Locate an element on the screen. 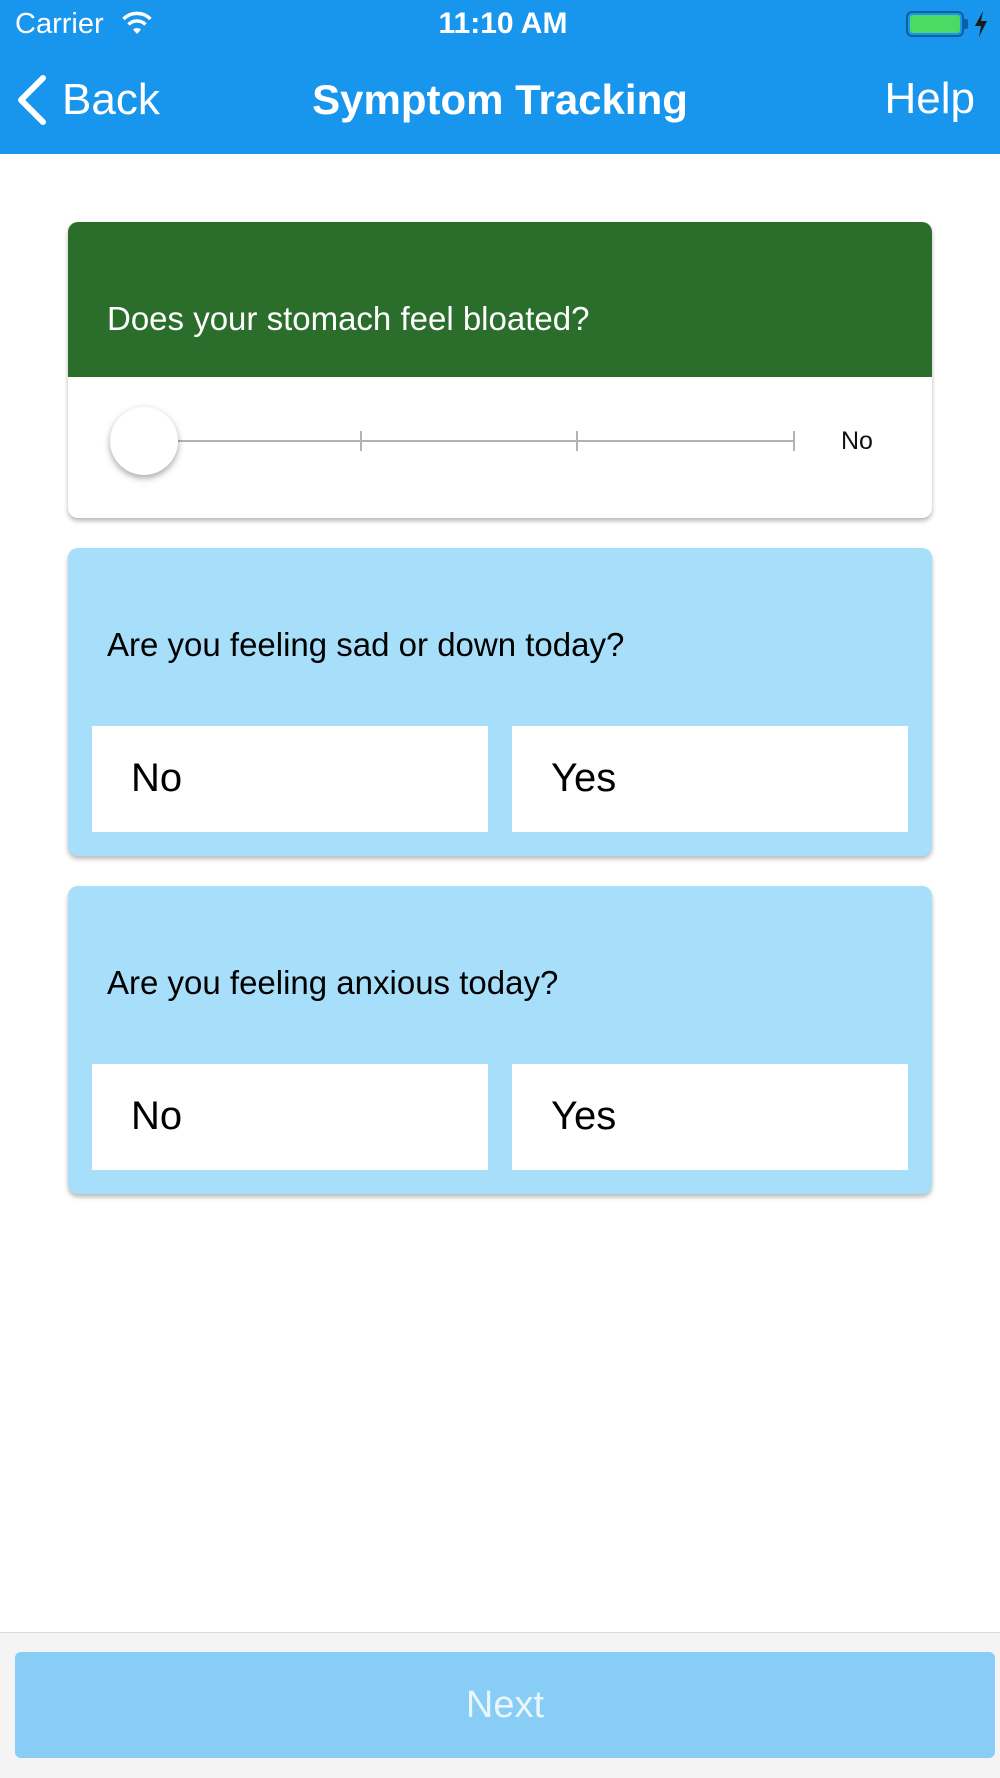 Image resolution: width=1000 pixels, height=1778 pixels. sad-question-text: Are you feeling sad or down today? is located at coordinates (366, 644).